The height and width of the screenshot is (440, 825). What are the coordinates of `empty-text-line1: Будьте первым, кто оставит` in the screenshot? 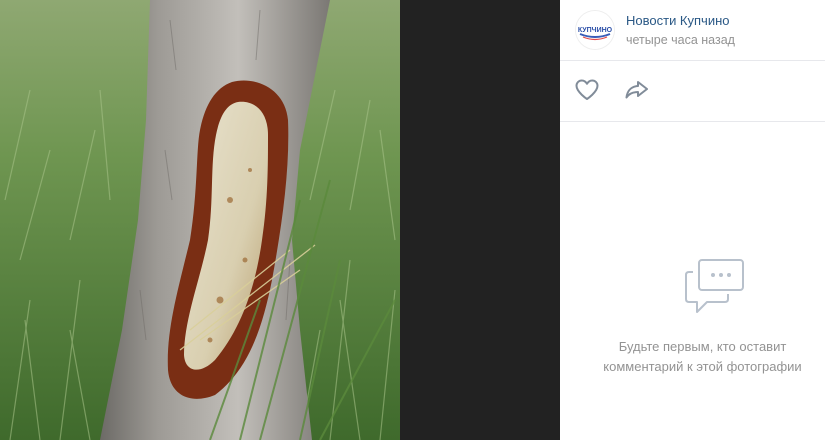 It's located at (702, 346).